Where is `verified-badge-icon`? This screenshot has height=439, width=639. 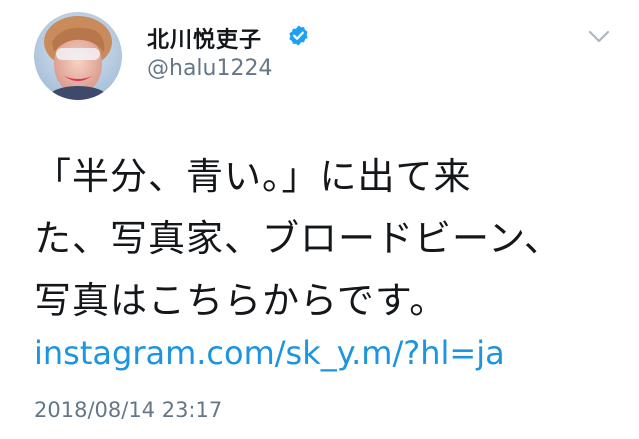
verified-badge-icon is located at coordinates (298, 35).